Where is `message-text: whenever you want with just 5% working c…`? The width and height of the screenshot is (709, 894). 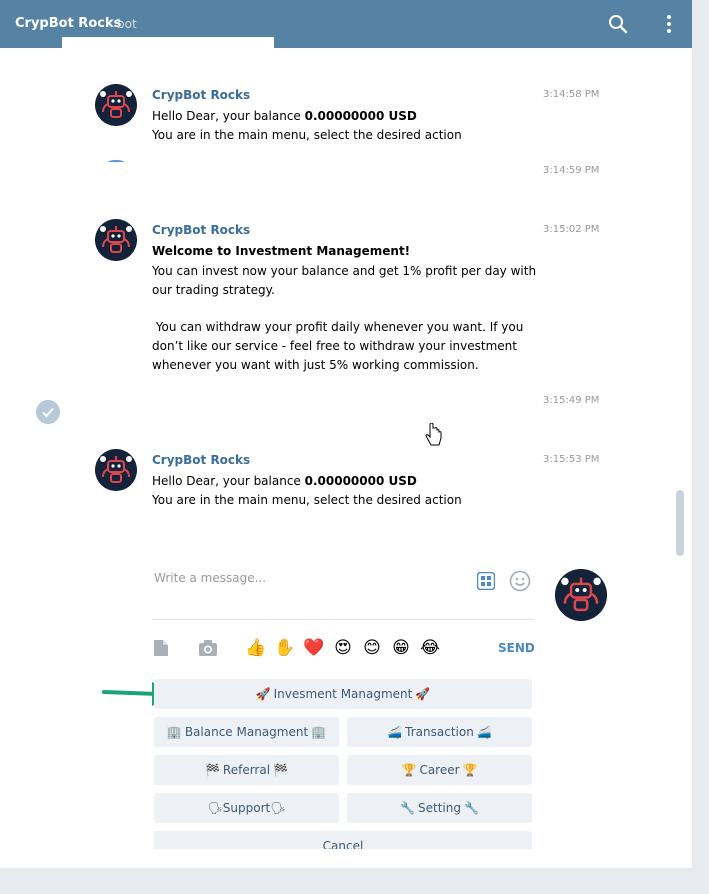
message-text: whenever you want with just 5% working c… is located at coordinates (315, 365).